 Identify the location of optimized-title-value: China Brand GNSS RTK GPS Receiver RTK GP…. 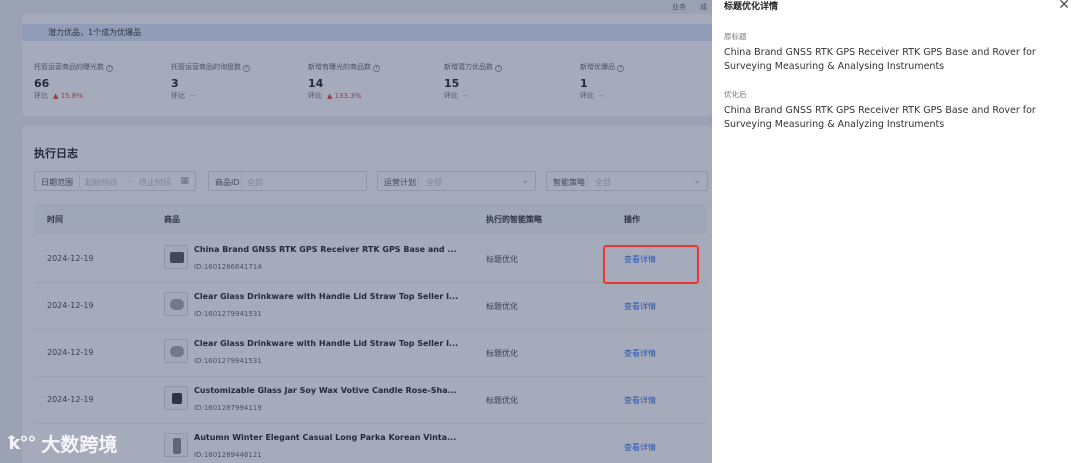
(880, 117).